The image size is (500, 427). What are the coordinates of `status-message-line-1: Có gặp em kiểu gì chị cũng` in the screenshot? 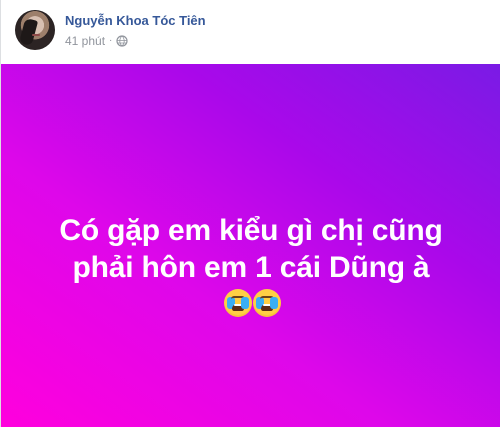 It's located at (251, 230).